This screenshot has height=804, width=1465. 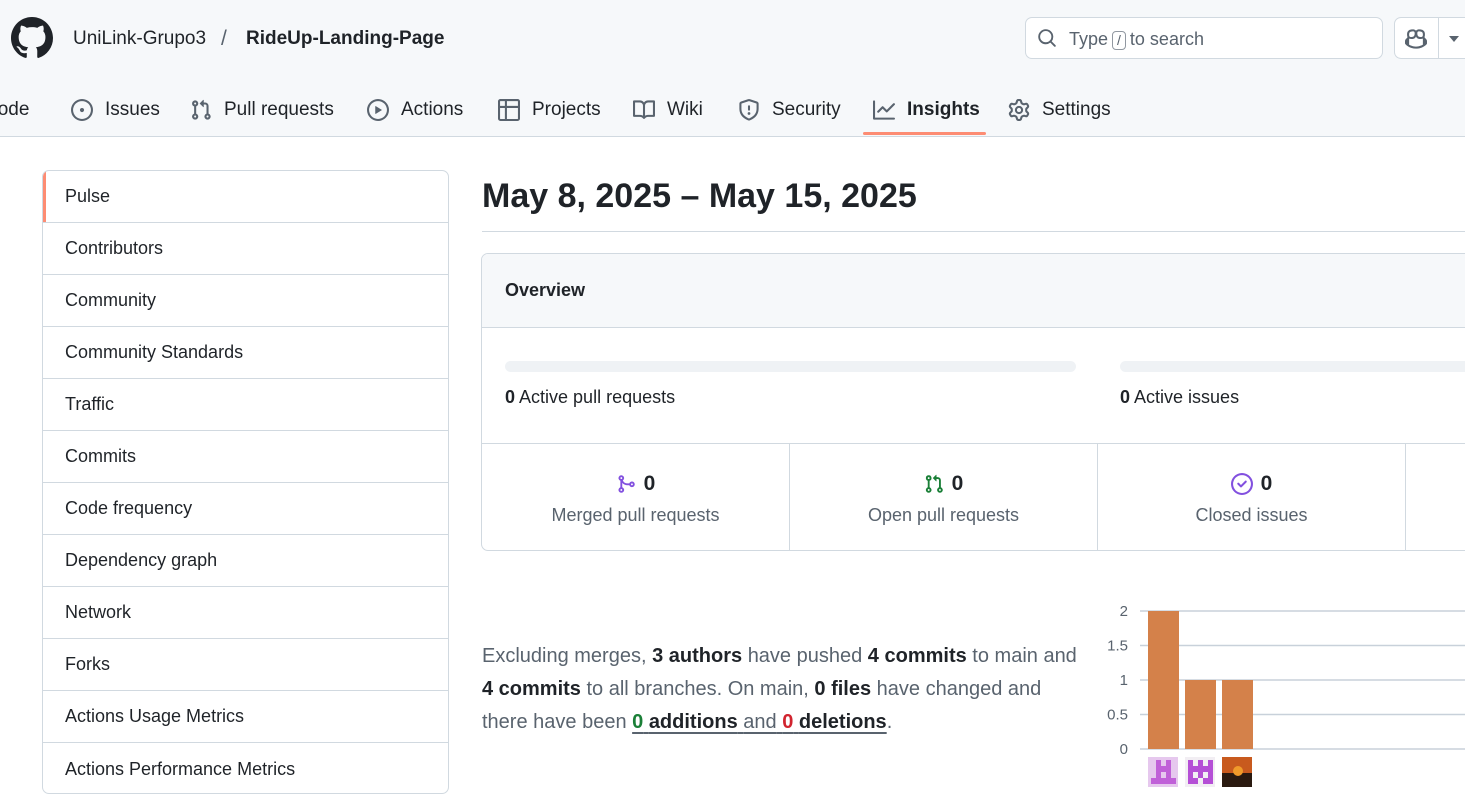 What do you see at coordinates (345, 39) in the screenshot?
I see `breadcrumb-repo: RideUp-Landing-Page` at bounding box center [345, 39].